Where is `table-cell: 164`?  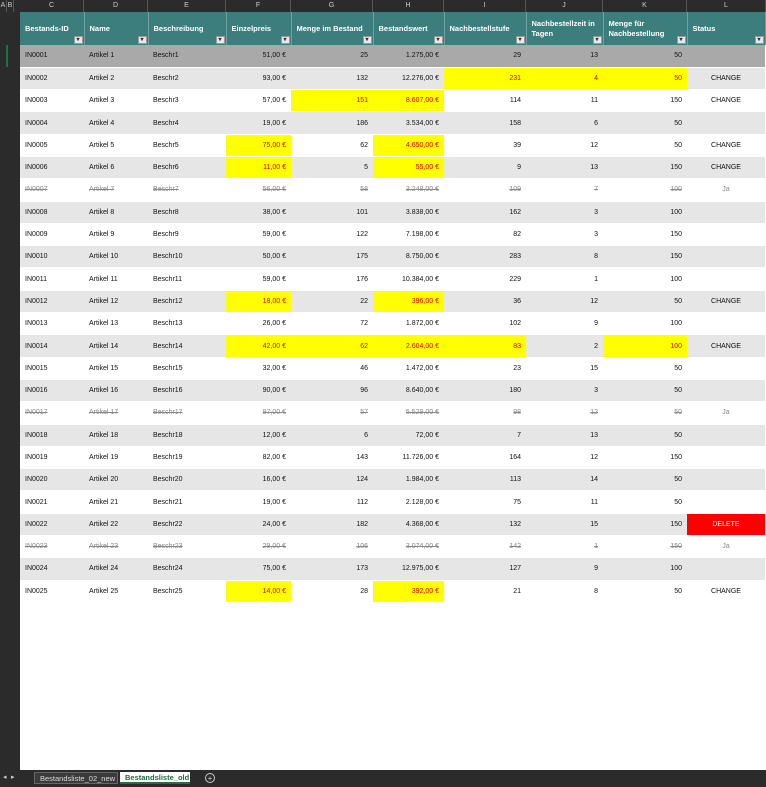 table-cell: 164 is located at coordinates (485, 458).